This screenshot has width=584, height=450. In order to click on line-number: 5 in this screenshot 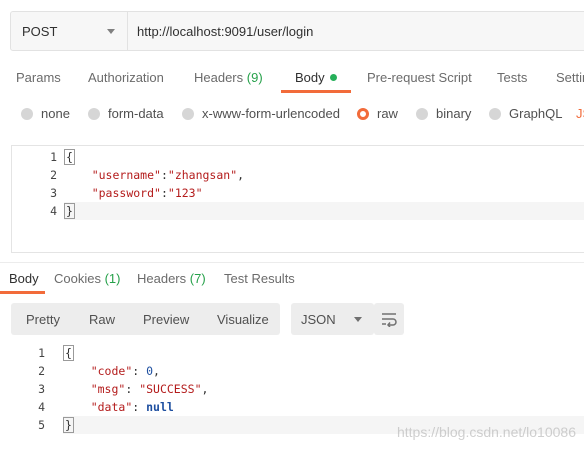, I will do `click(41, 425)`.